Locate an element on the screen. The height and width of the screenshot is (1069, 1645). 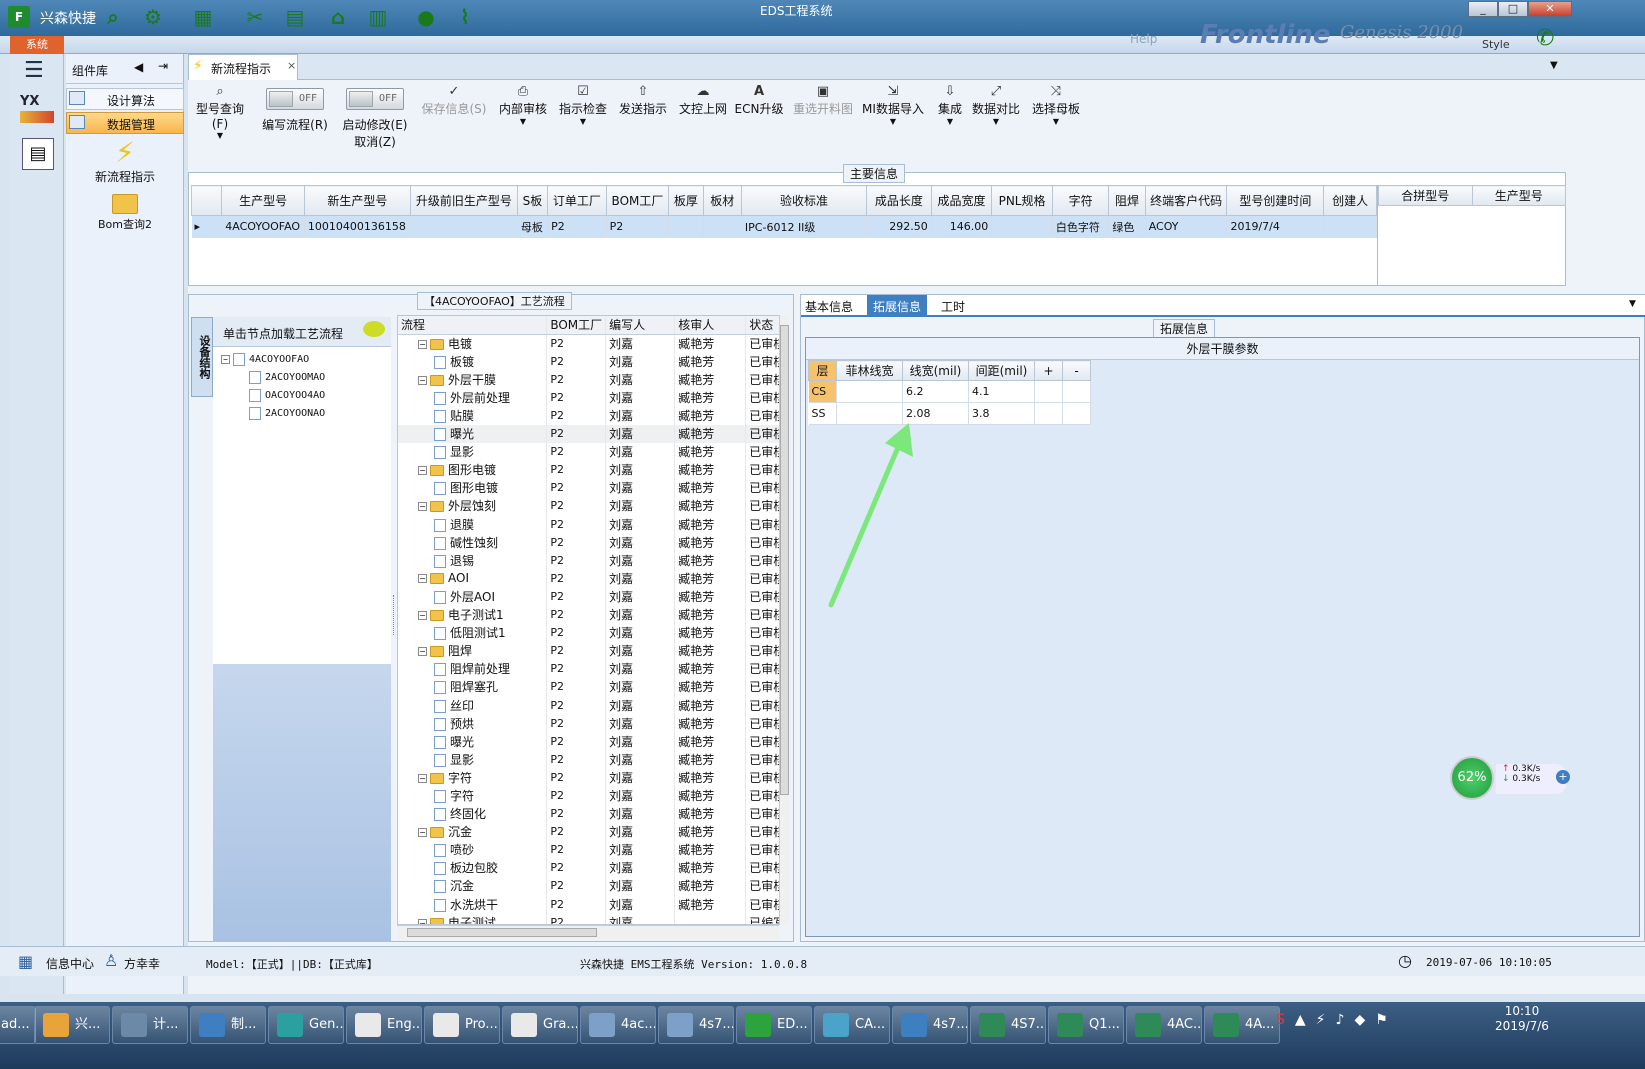
collapse-left-icon: ◀ is located at coordinates (138, 67).